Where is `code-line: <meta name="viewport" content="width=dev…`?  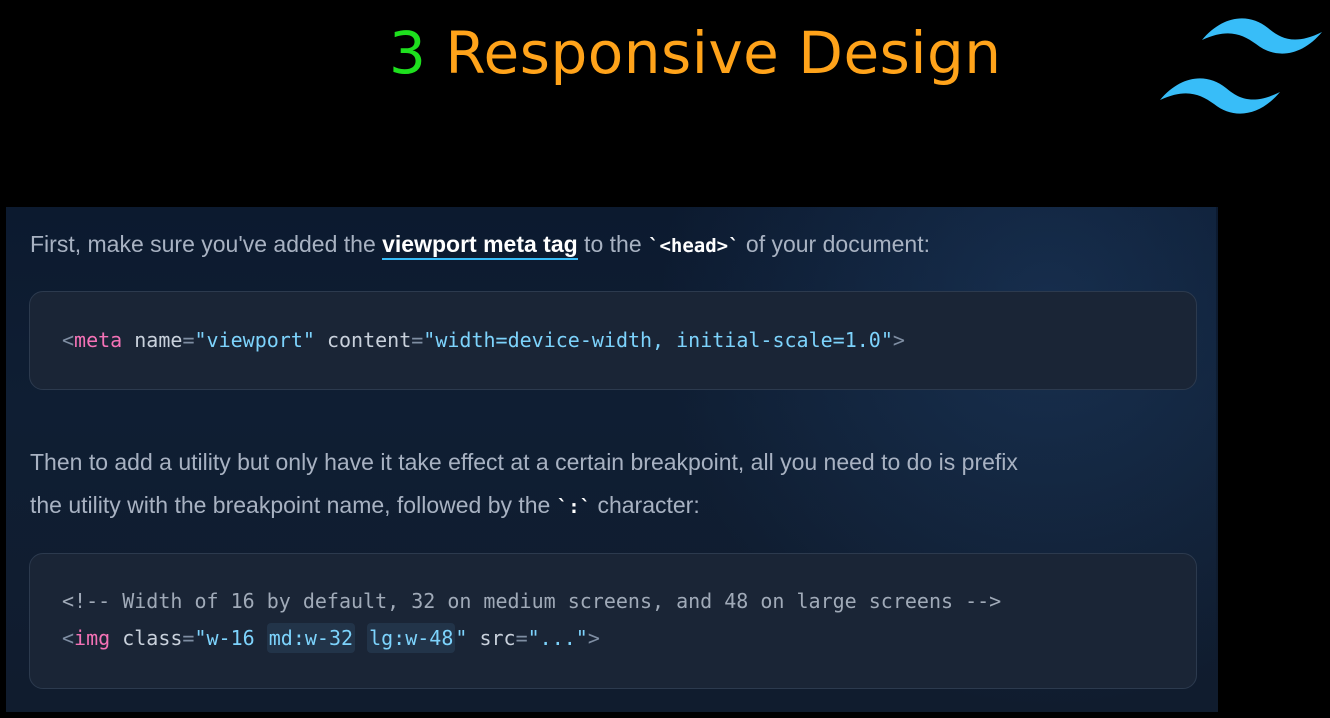
code-line: <meta name="viewport" content="width=dev… is located at coordinates (483, 340).